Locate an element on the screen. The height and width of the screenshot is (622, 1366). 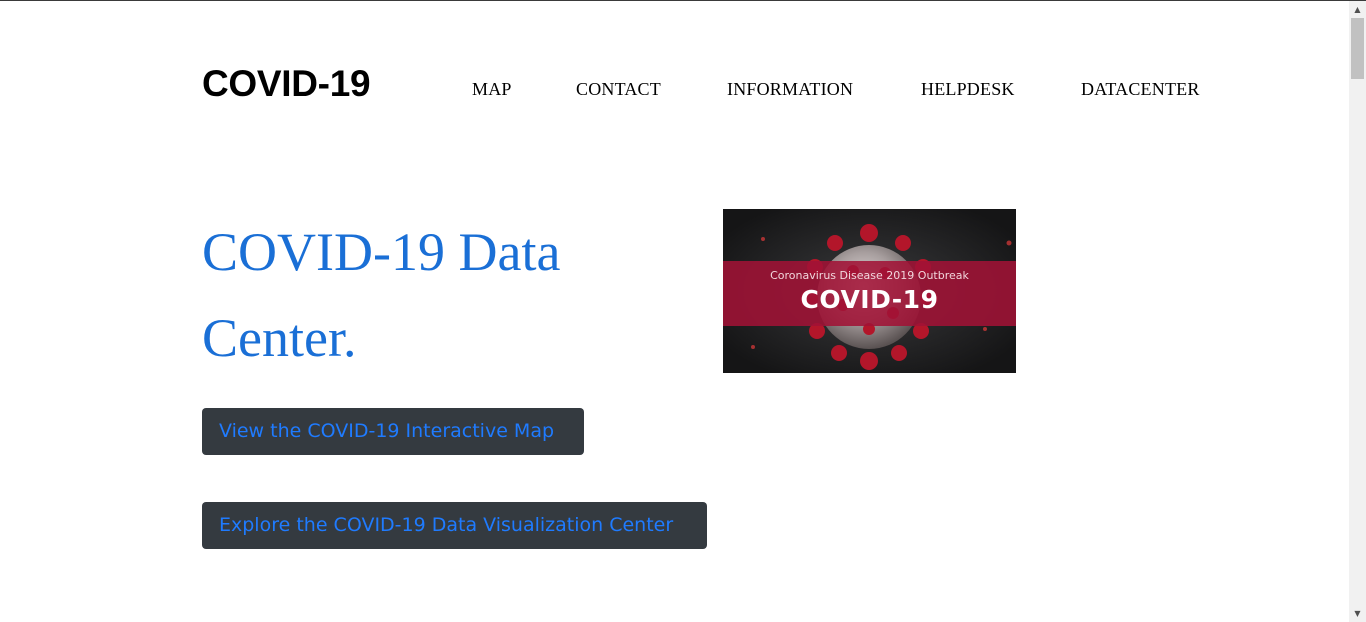
scroll-down-arrow-icon: ▼ is located at coordinates (1357, 613).